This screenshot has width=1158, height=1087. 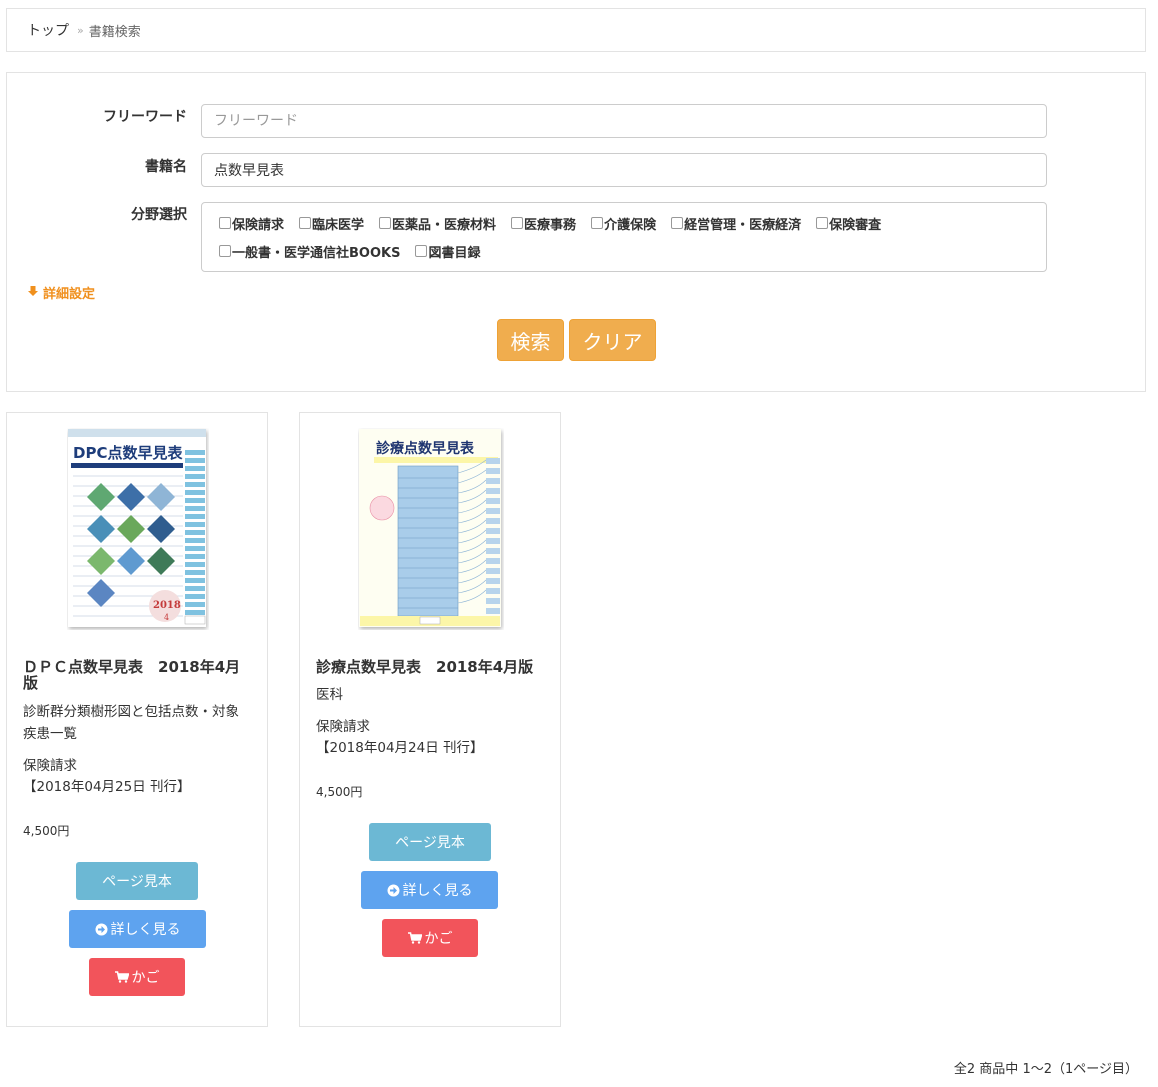 I want to click on category-checkbox-hoken-shinsa: 保険審査, so click(x=848, y=223).